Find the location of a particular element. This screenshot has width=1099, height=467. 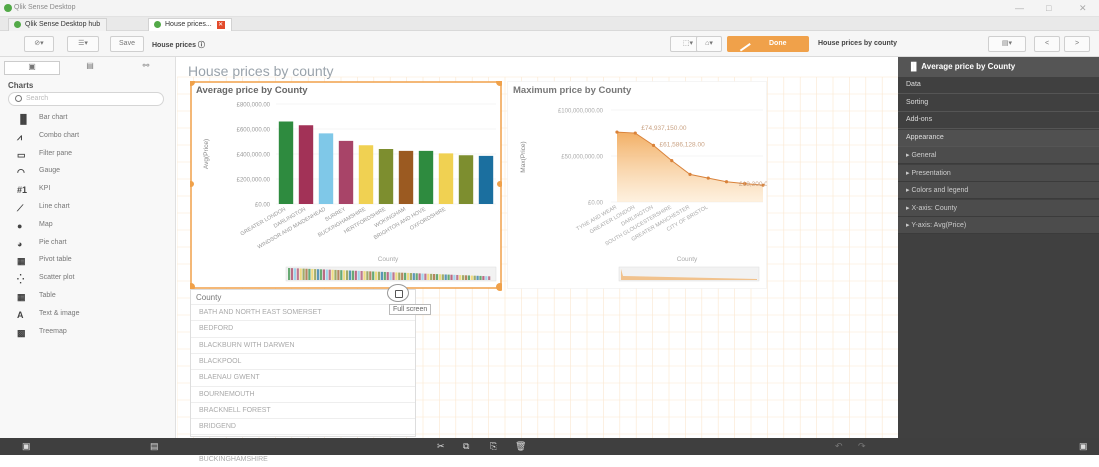

done-button: Done is located at coordinates (768, 44).